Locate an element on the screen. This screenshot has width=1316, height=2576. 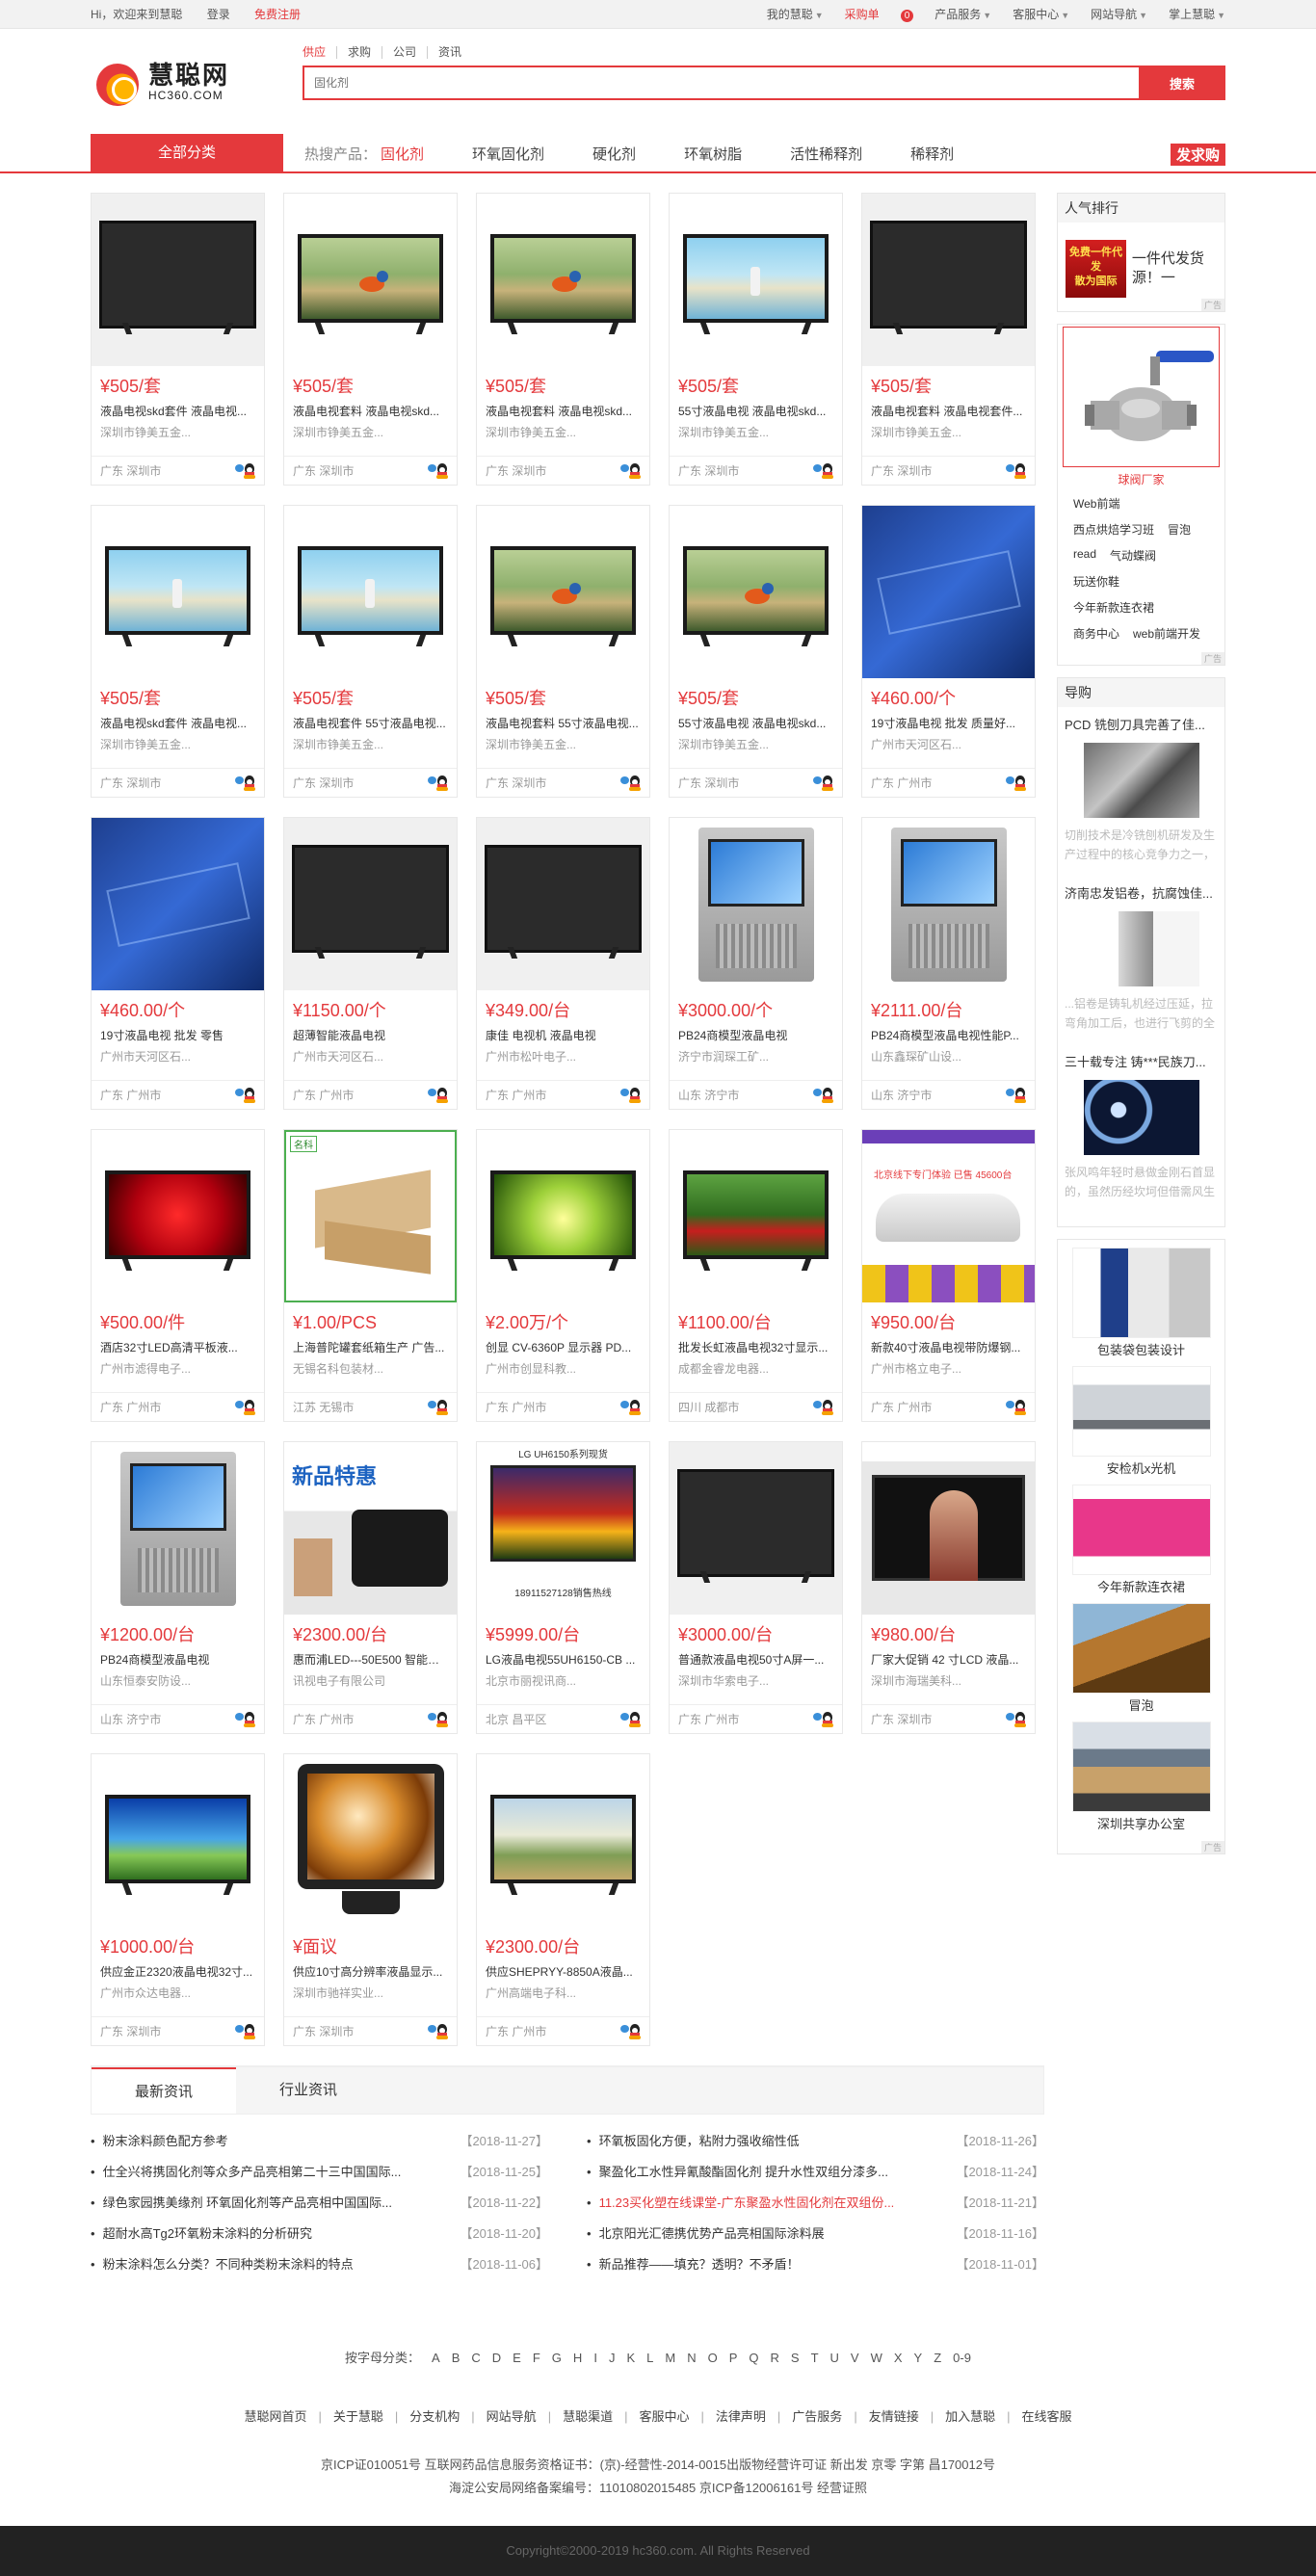
top-menu-item: 掌上慧聪 ▼ is located at coordinates (1197, 14).